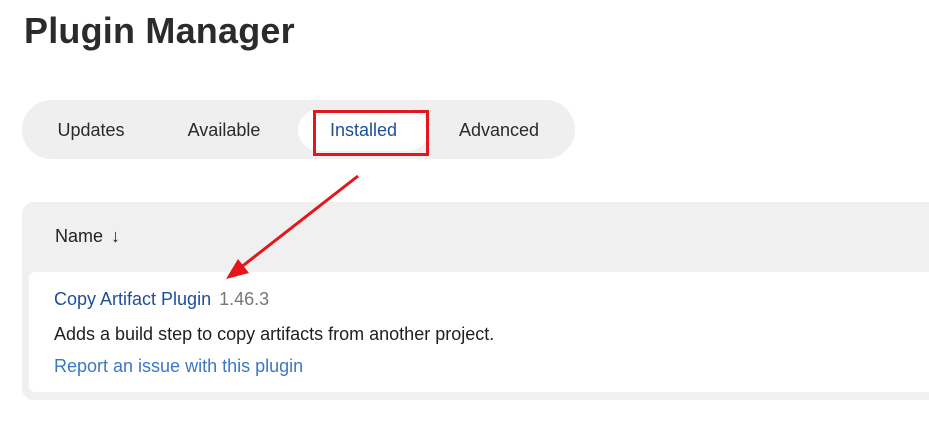 This screenshot has height=445, width=929. Describe the element at coordinates (371, 133) in the screenshot. I see `annotation-highlight-box` at that location.